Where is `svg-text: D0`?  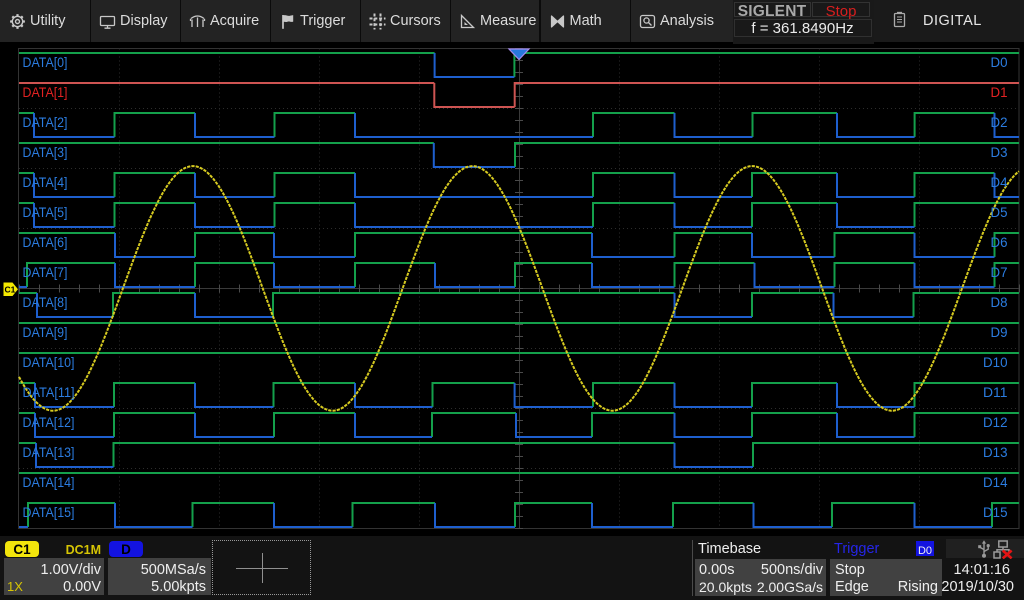
svg-text: D0 is located at coordinates (999, 62).